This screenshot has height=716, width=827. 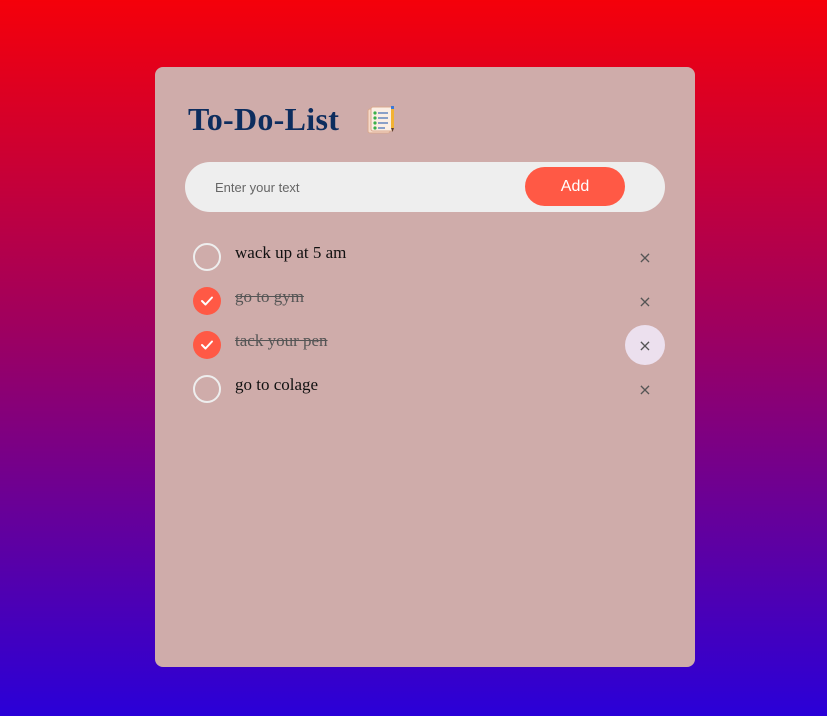 I want to click on list-item: go to colage ×, so click(x=429, y=391).